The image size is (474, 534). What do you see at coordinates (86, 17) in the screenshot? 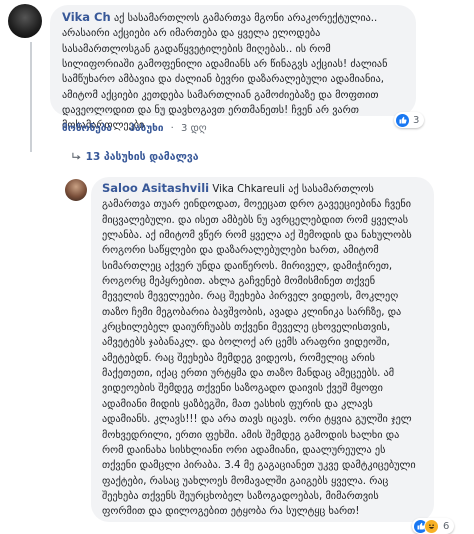
I see `comment-1-author: Vika Ch` at bounding box center [86, 17].